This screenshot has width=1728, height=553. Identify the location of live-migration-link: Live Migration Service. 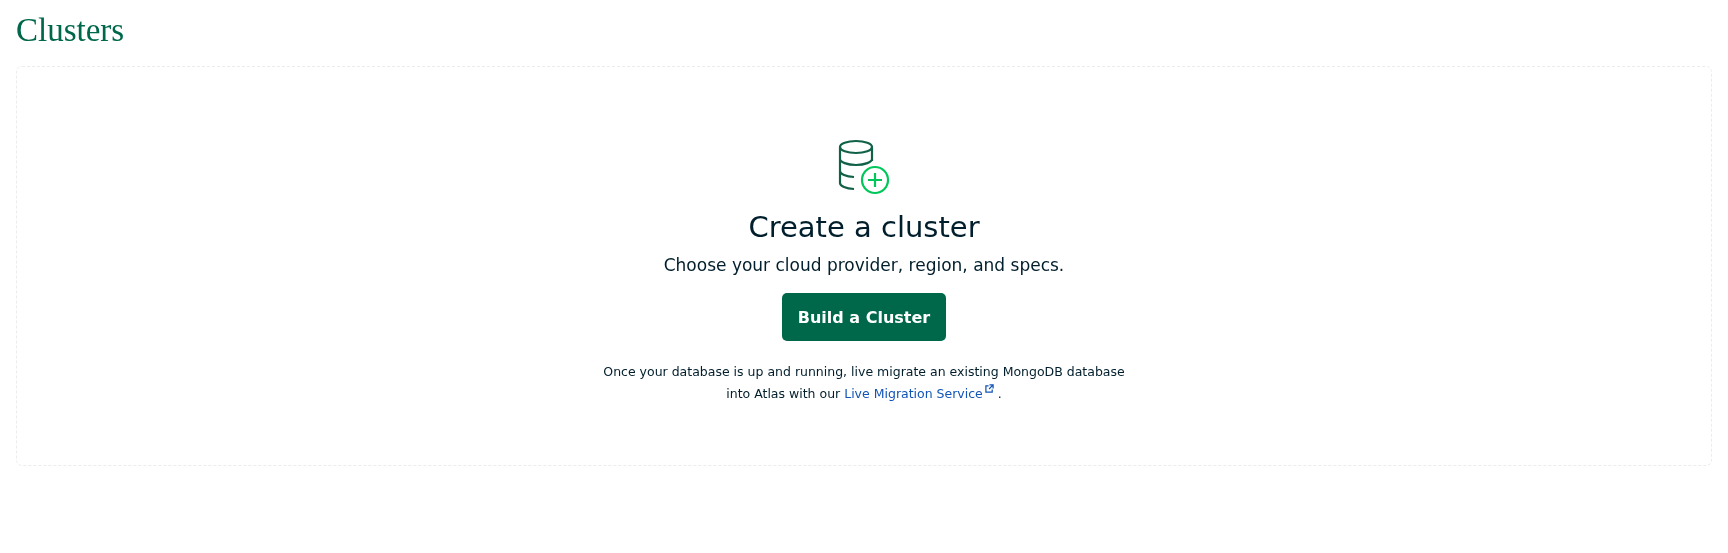
(919, 393).